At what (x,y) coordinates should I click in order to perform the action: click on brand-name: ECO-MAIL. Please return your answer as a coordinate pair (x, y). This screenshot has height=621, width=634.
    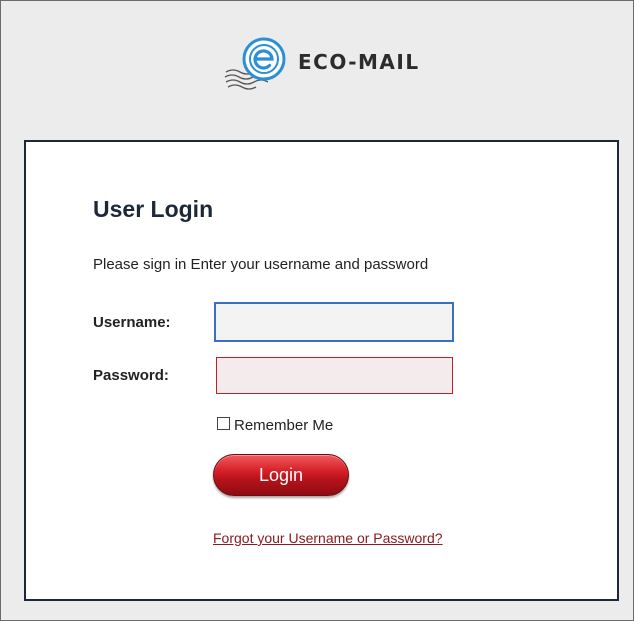
    Looking at the image, I should click on (359, 62).